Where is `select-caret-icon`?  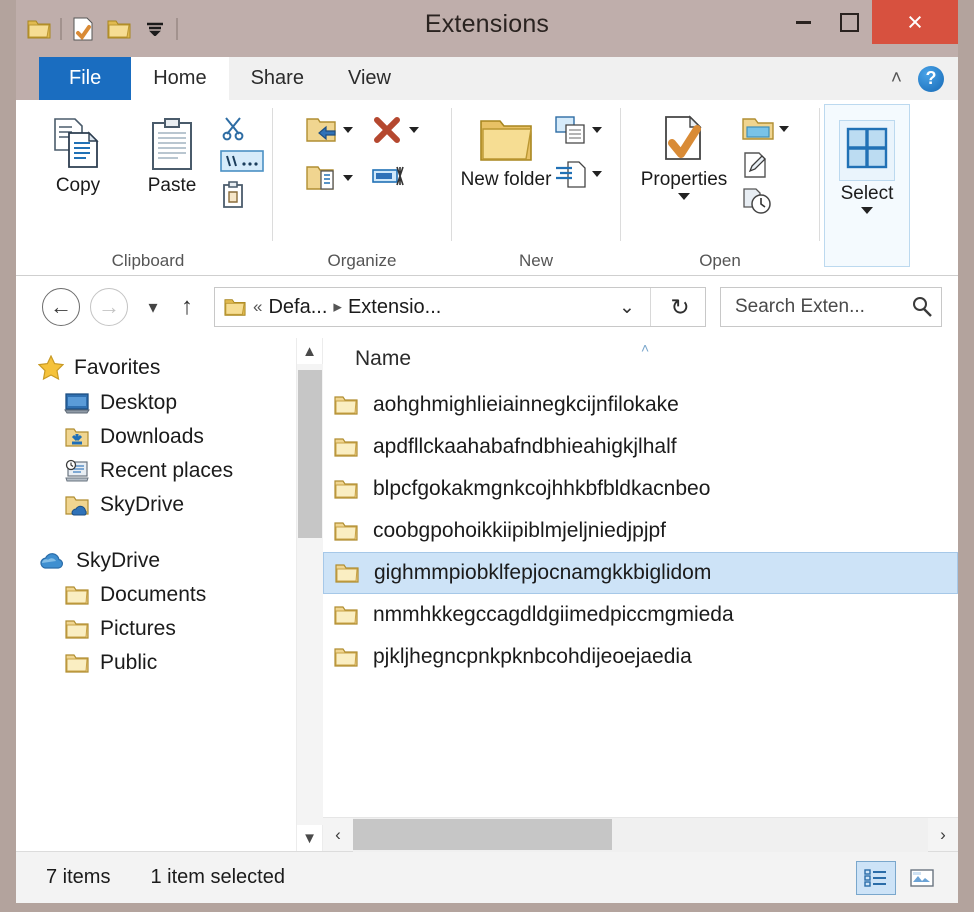 select-caret-icon is located at coordinates (867, 210).